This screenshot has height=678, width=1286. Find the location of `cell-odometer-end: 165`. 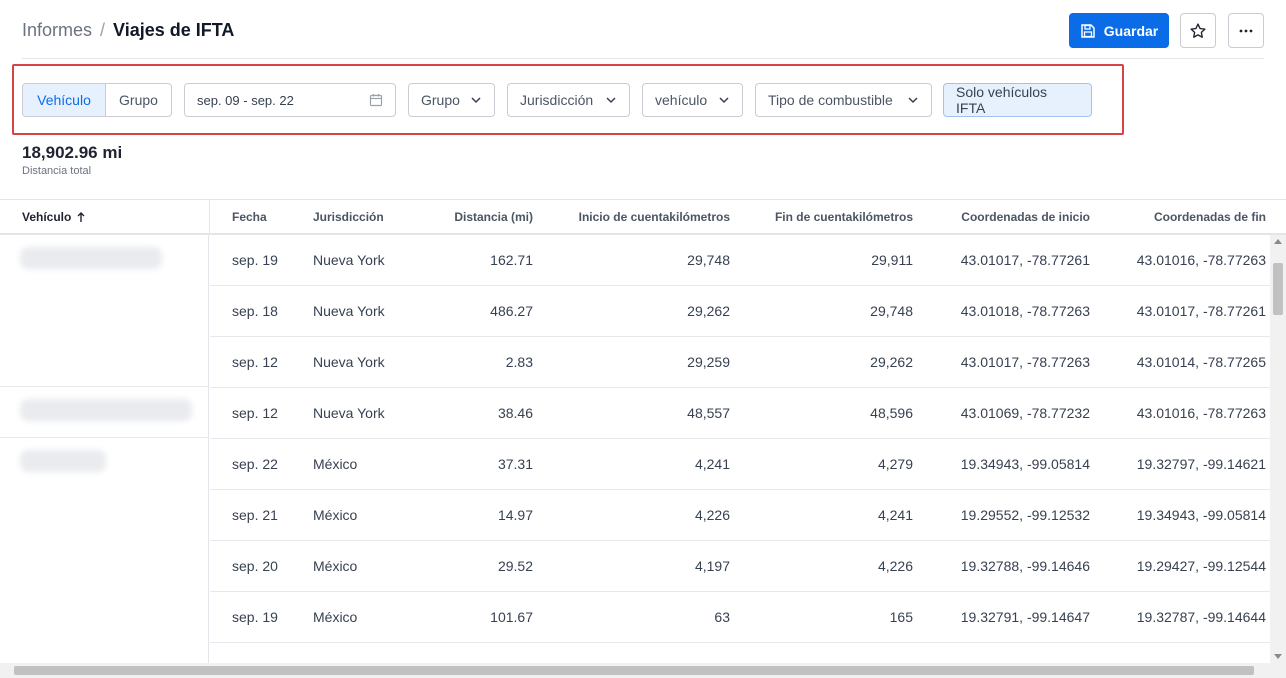

cell-odometer-end: 165 is located at coordinates (901, 617).